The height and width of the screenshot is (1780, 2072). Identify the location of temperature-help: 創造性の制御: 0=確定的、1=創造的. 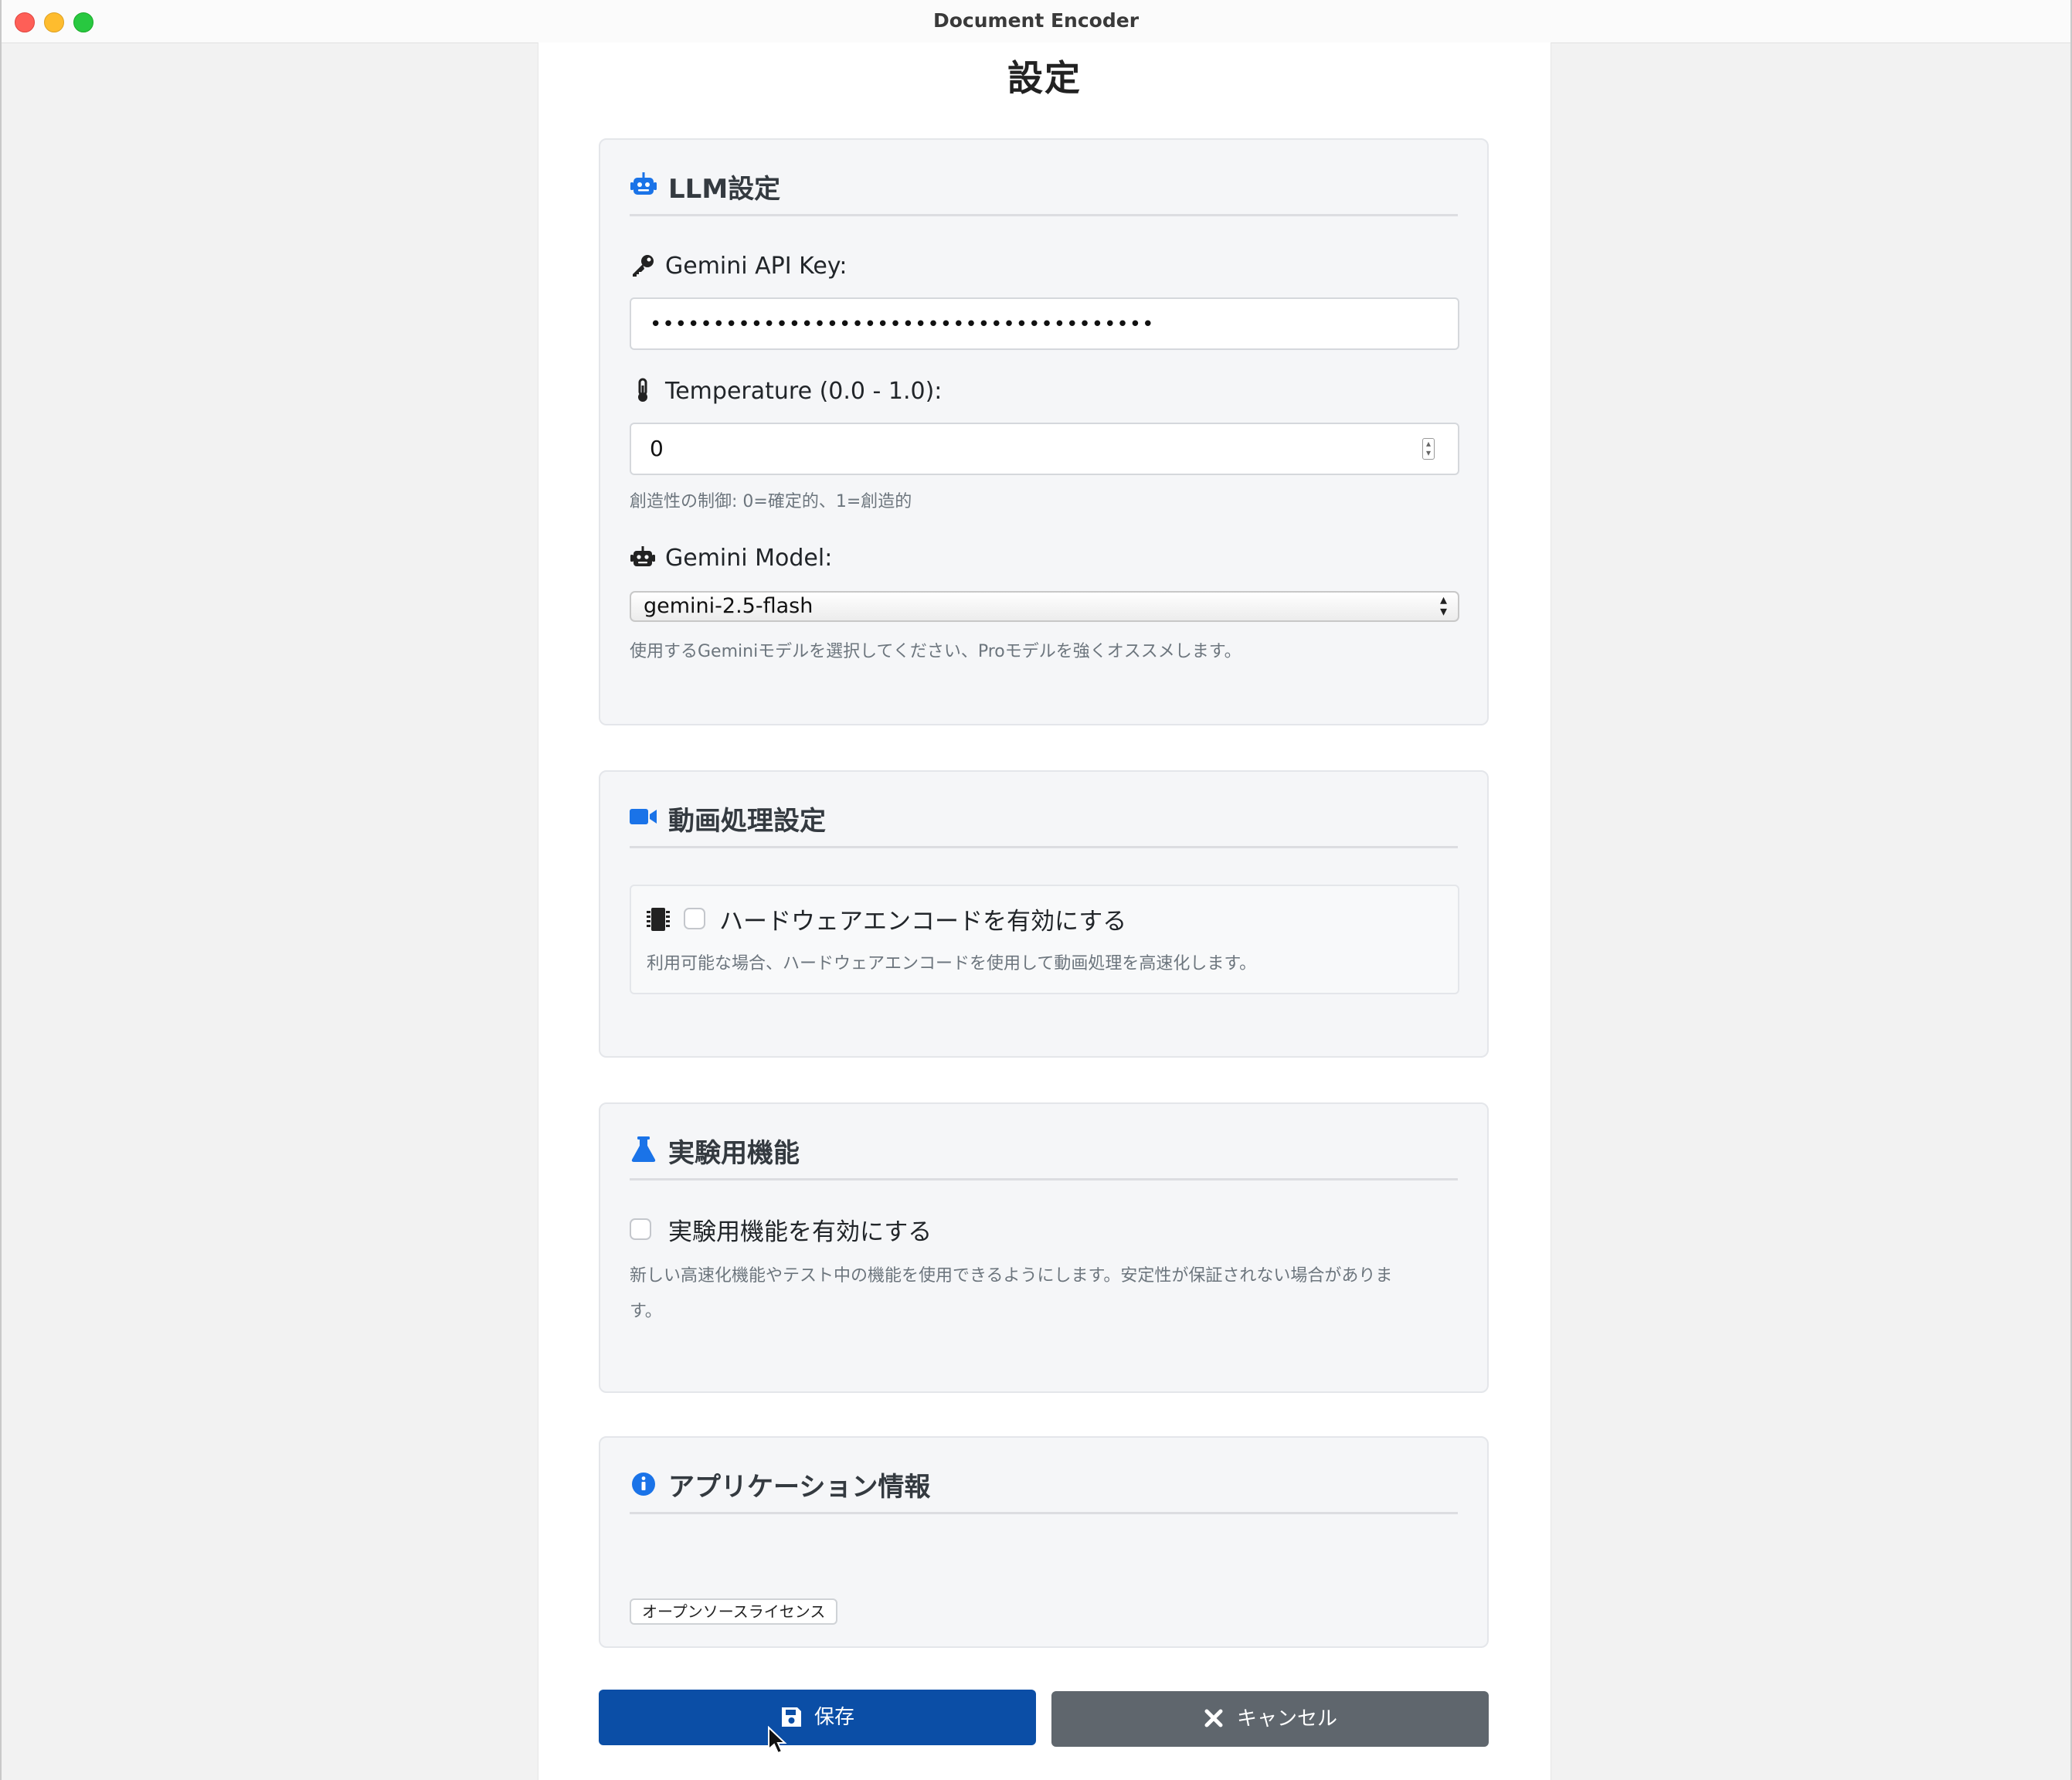
(771, 501).